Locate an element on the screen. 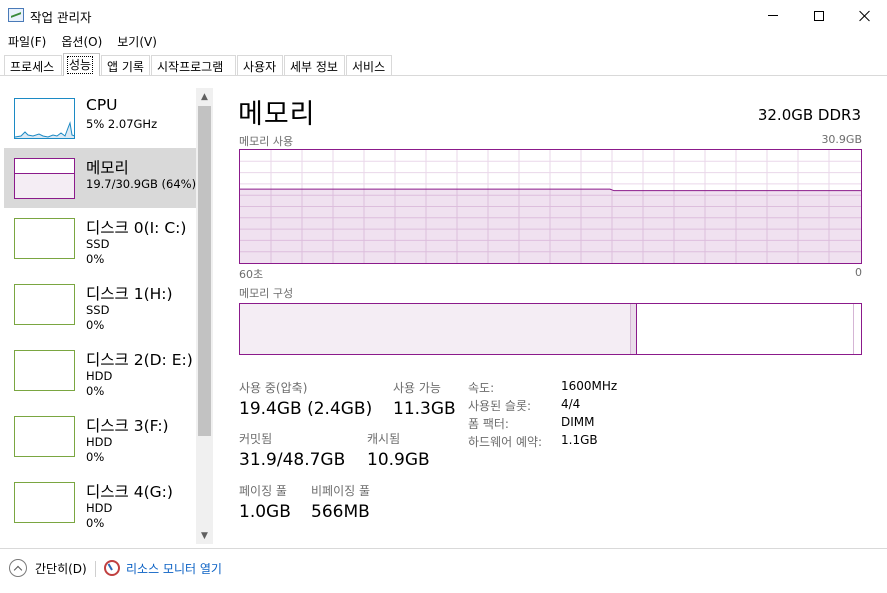 The width and height of the screenshot is (887, 593). tab-startup: 시작프로그램 is located at coordinates (193, 65).